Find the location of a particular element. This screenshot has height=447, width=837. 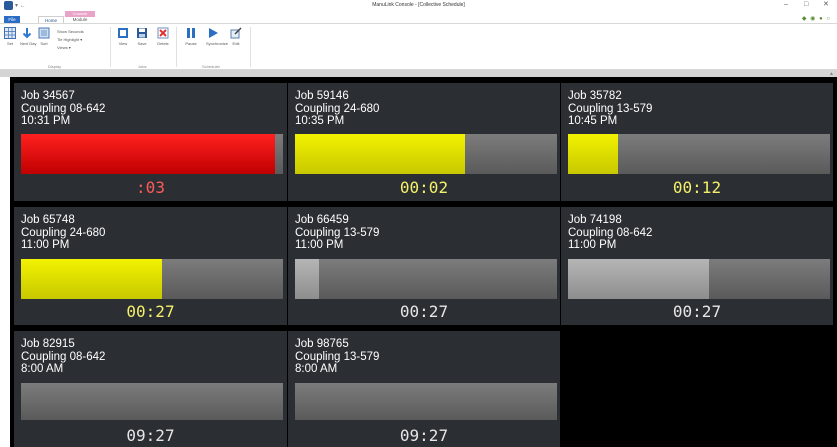

job-number: Job 82915 is located at coordinates (48, 344).